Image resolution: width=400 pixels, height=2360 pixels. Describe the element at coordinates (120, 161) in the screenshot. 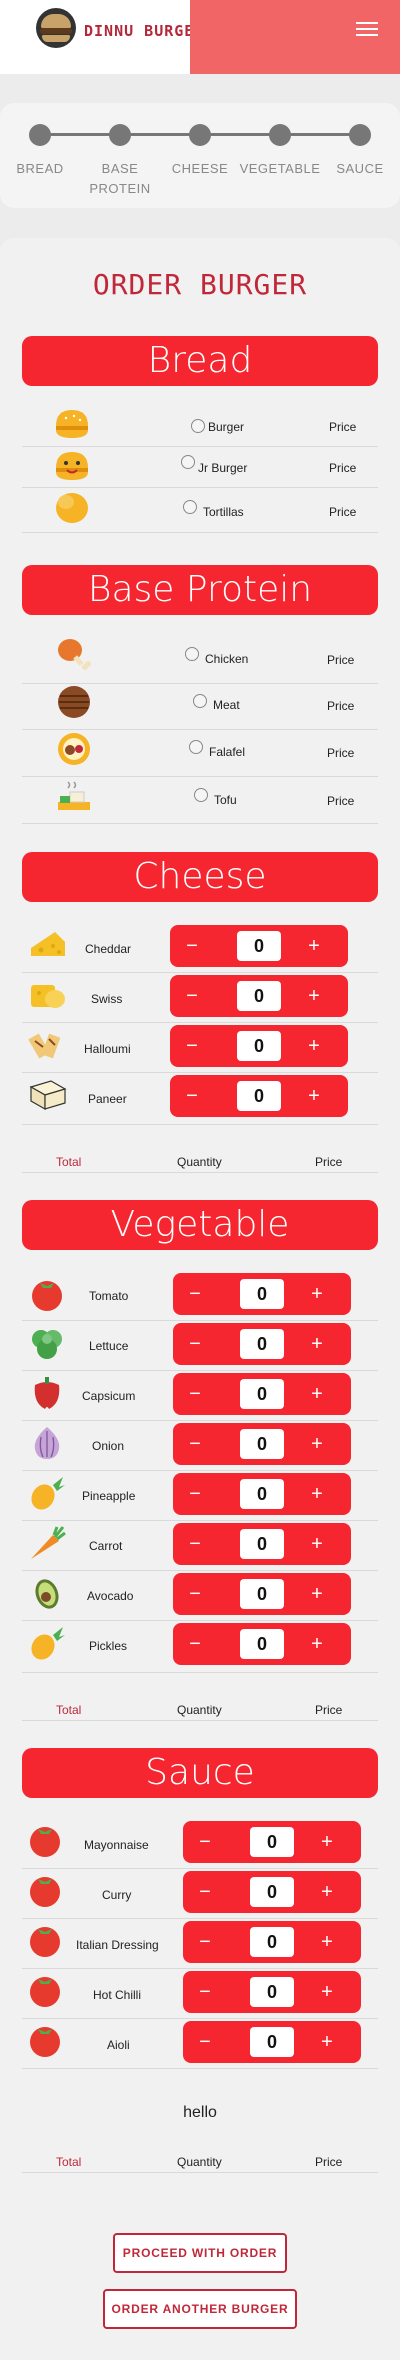

I see `step-base-protein: BASE PROTEIN` at that location.